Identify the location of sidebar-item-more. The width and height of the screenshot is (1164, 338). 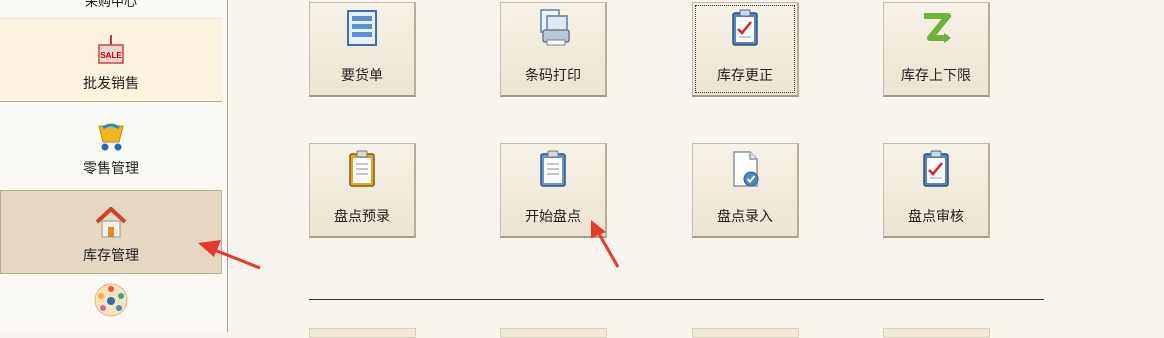
(111, 307).